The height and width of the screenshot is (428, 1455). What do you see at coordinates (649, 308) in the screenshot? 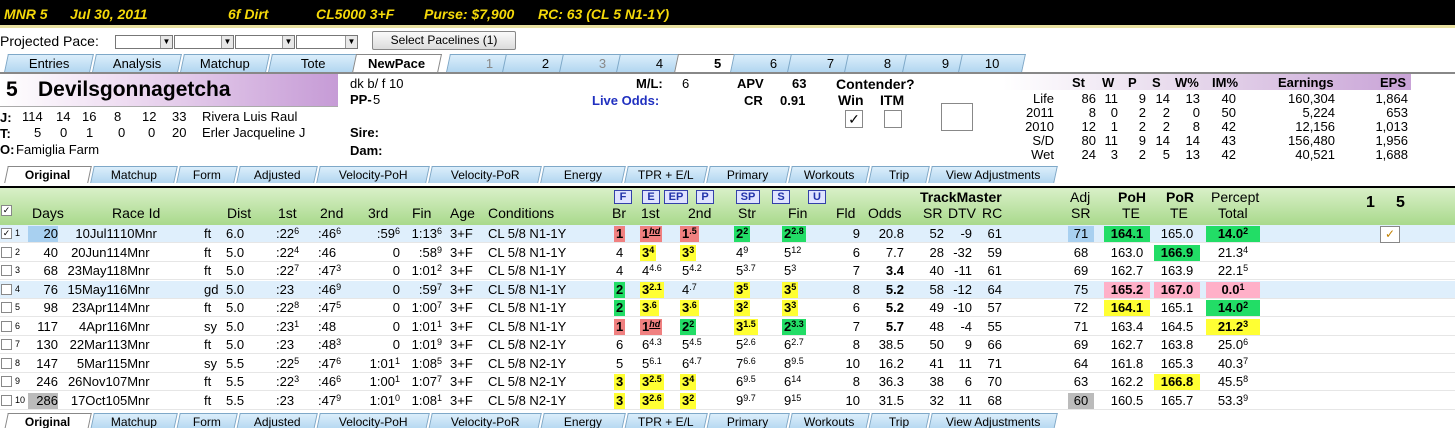
I see `first-pos-box: 3.6` at bounding box center [649, 308].